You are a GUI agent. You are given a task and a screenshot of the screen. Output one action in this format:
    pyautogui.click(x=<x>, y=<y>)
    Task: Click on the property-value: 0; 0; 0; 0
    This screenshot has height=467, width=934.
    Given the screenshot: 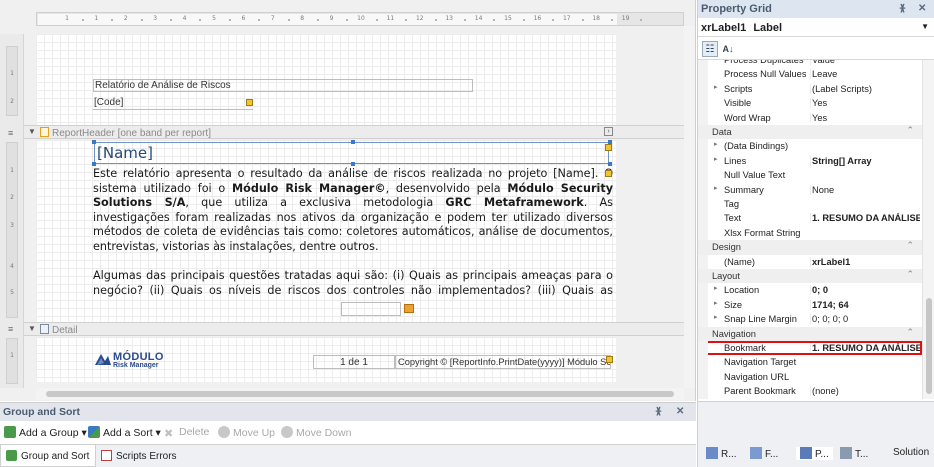 What is the action you would take?
    pyautogui.click(x=865, y=319)
    